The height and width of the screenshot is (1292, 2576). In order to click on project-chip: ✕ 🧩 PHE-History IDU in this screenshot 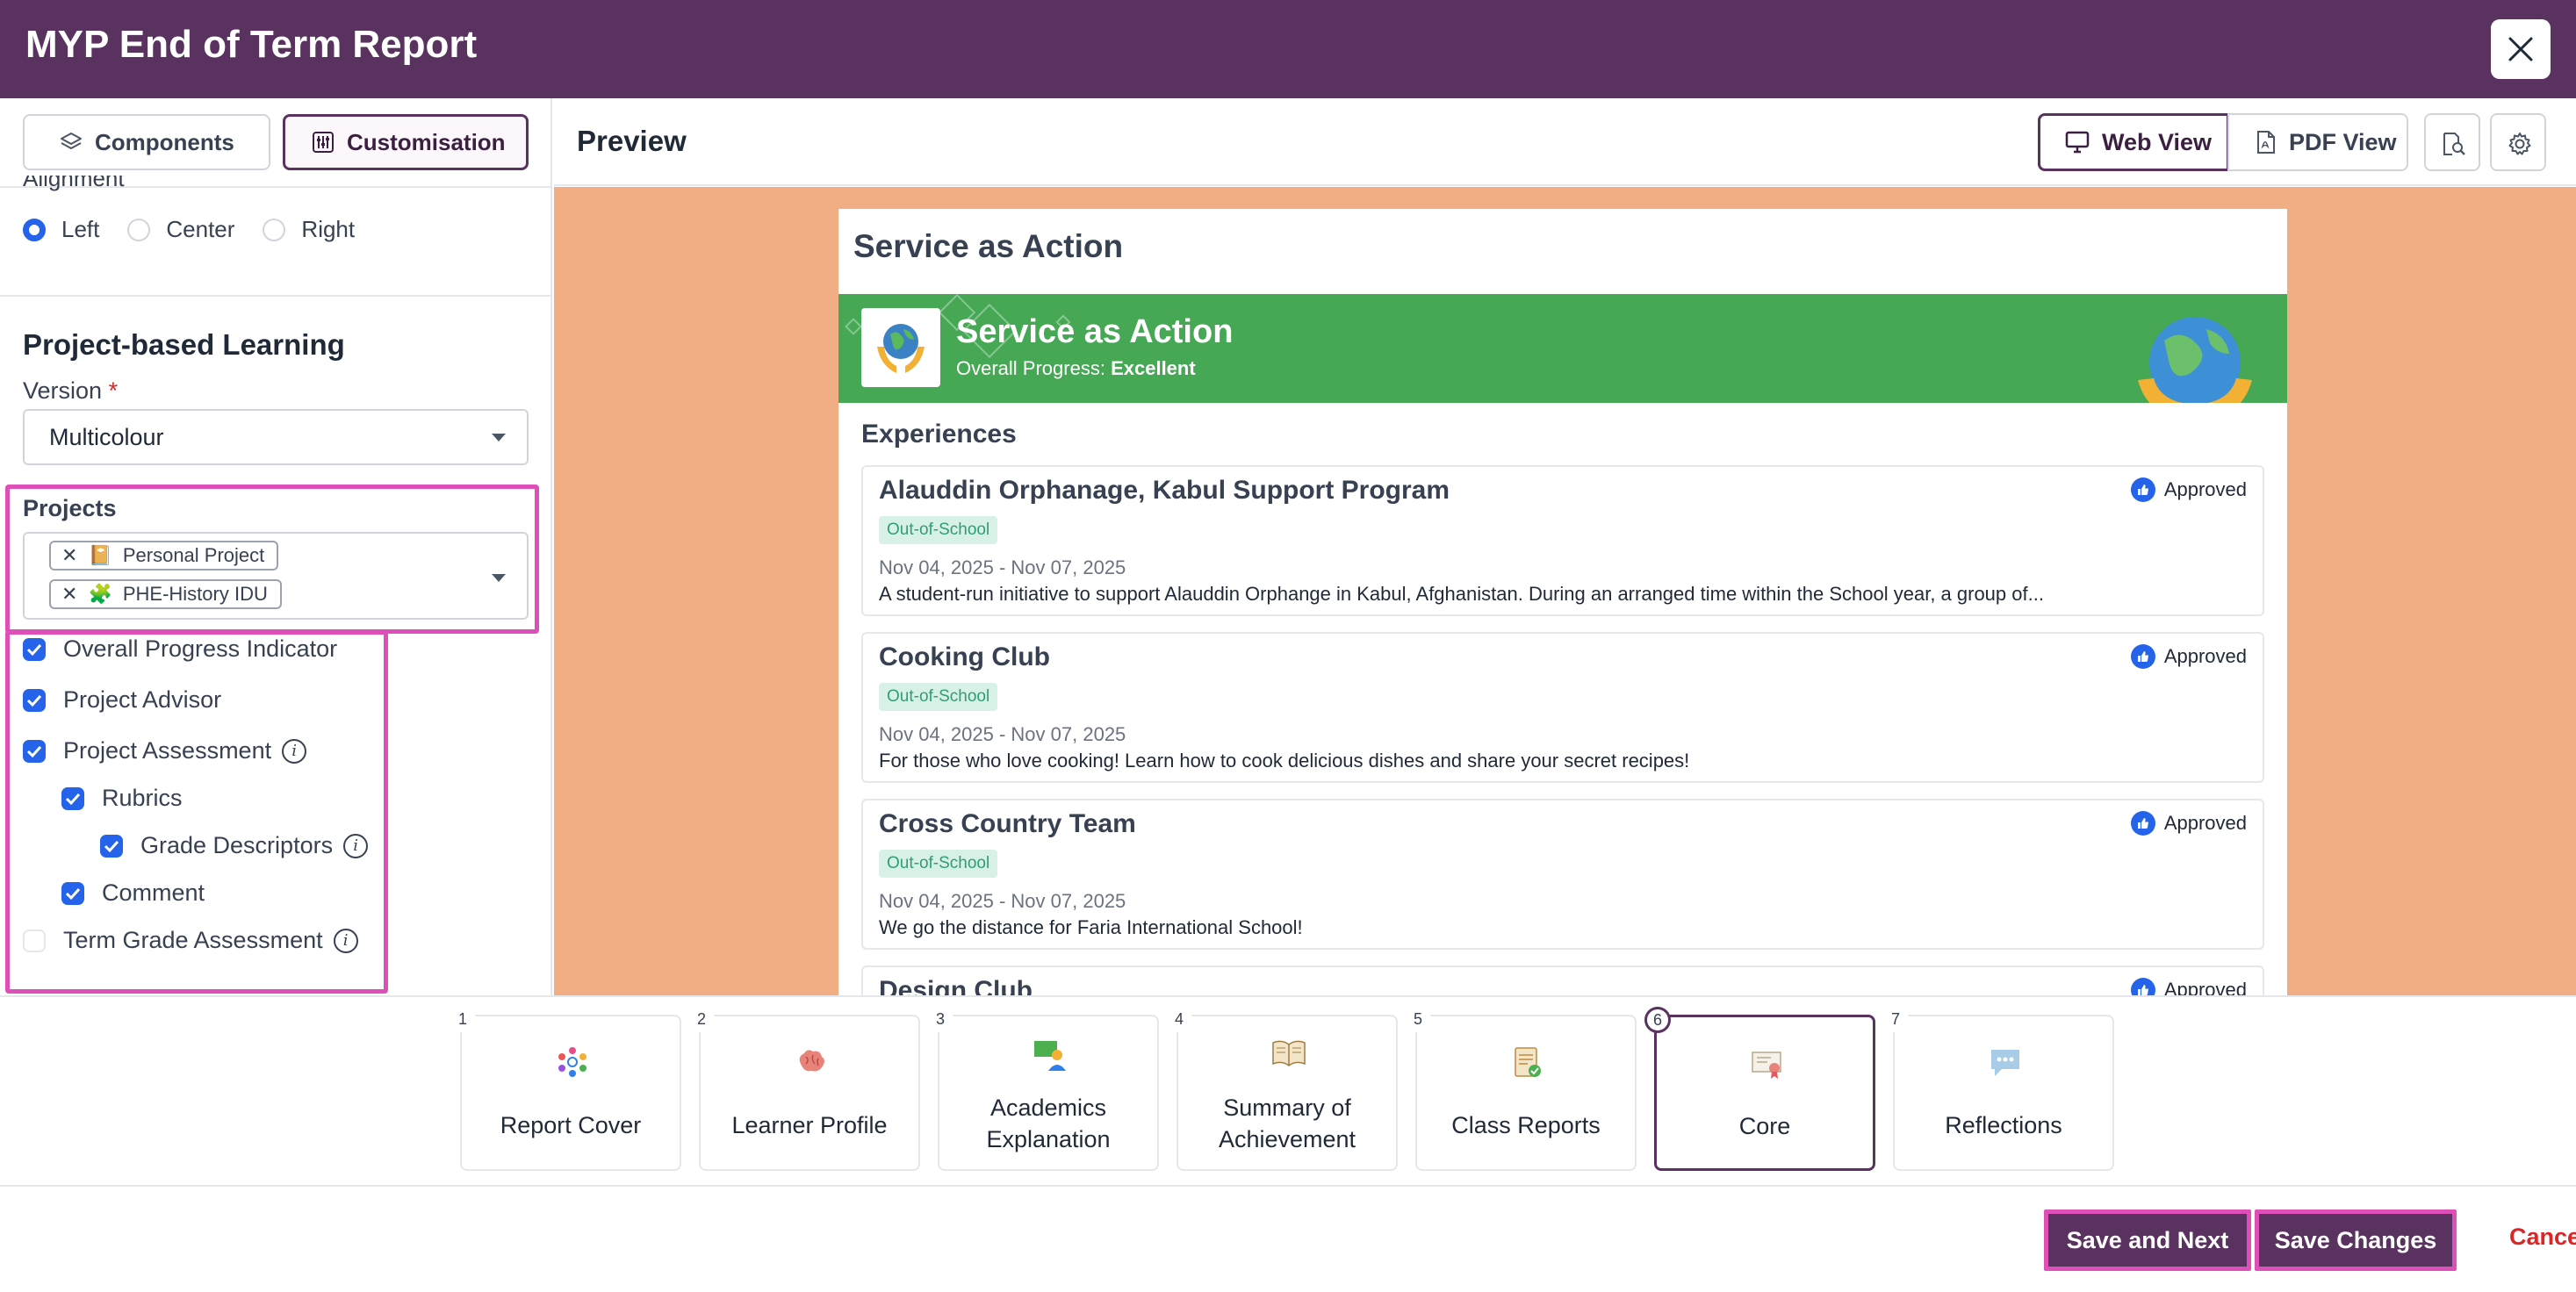, I will do `click(165, 594)`.